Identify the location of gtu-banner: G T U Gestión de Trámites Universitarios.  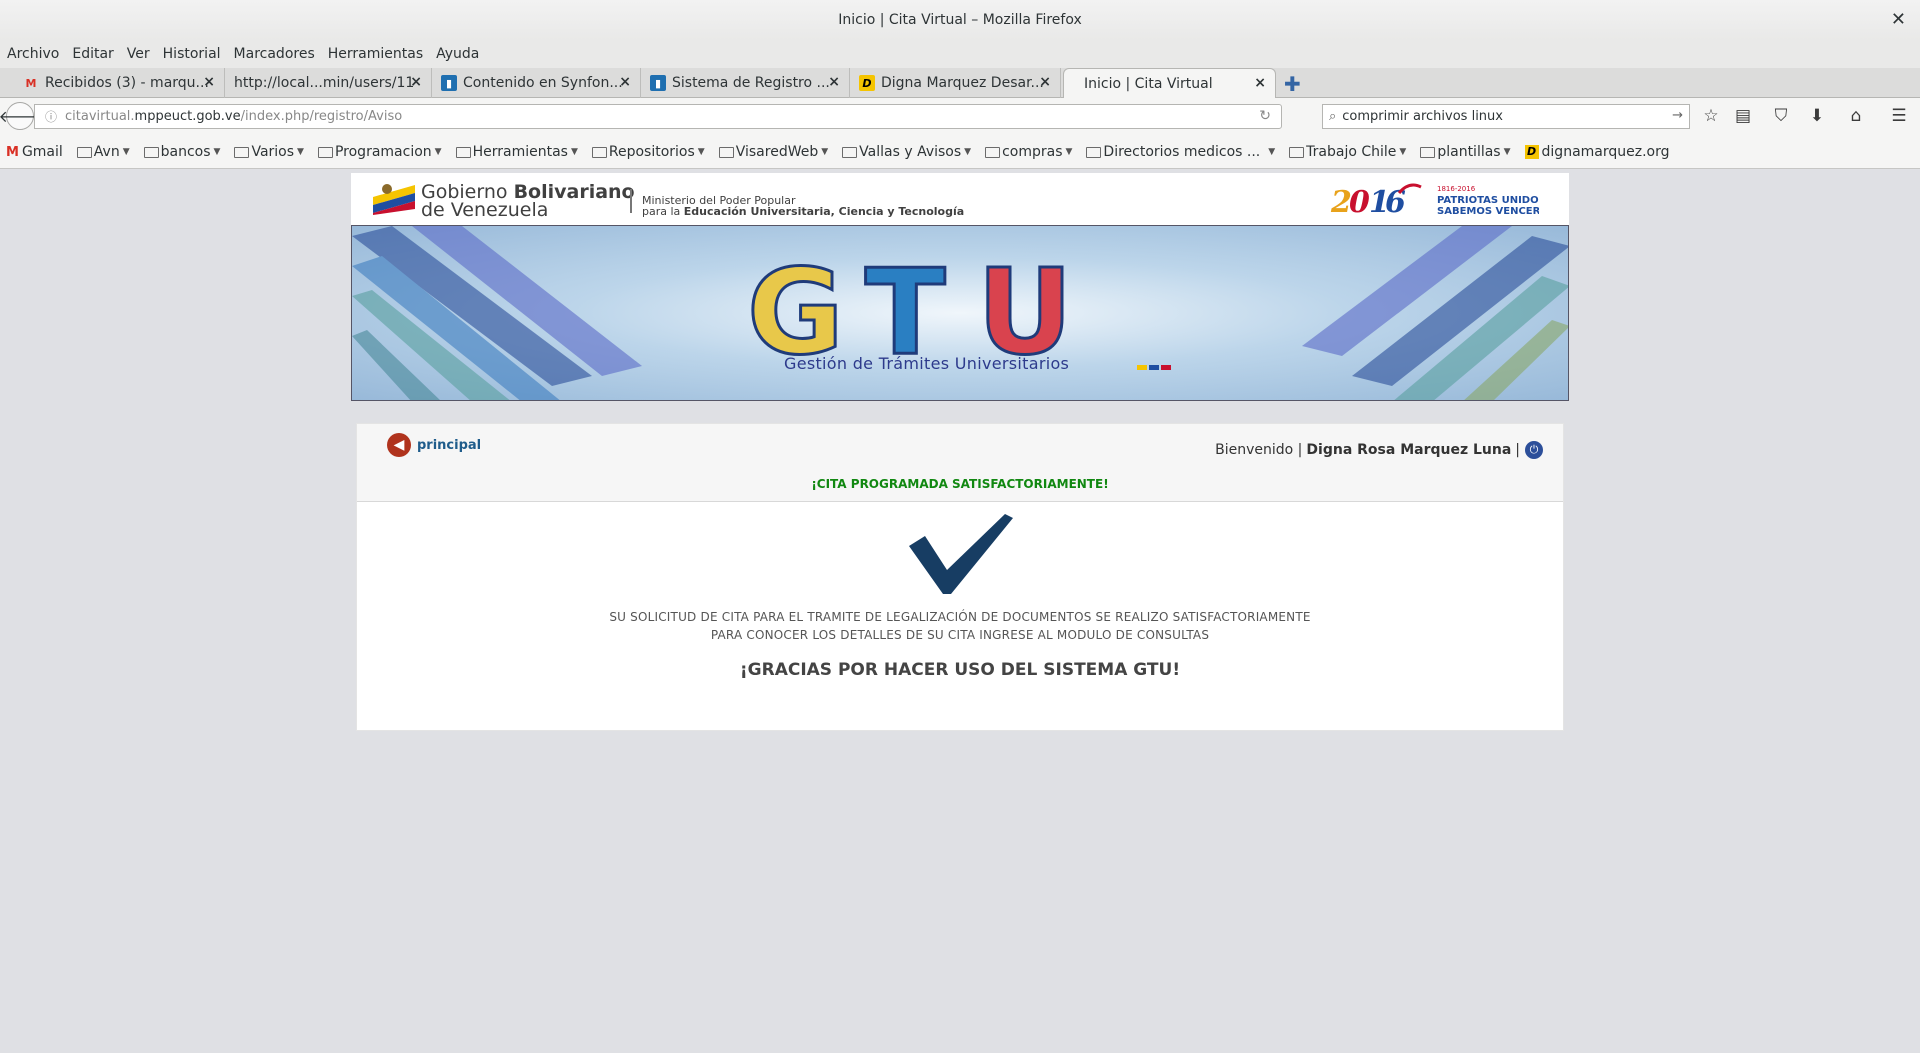
(960, 313).